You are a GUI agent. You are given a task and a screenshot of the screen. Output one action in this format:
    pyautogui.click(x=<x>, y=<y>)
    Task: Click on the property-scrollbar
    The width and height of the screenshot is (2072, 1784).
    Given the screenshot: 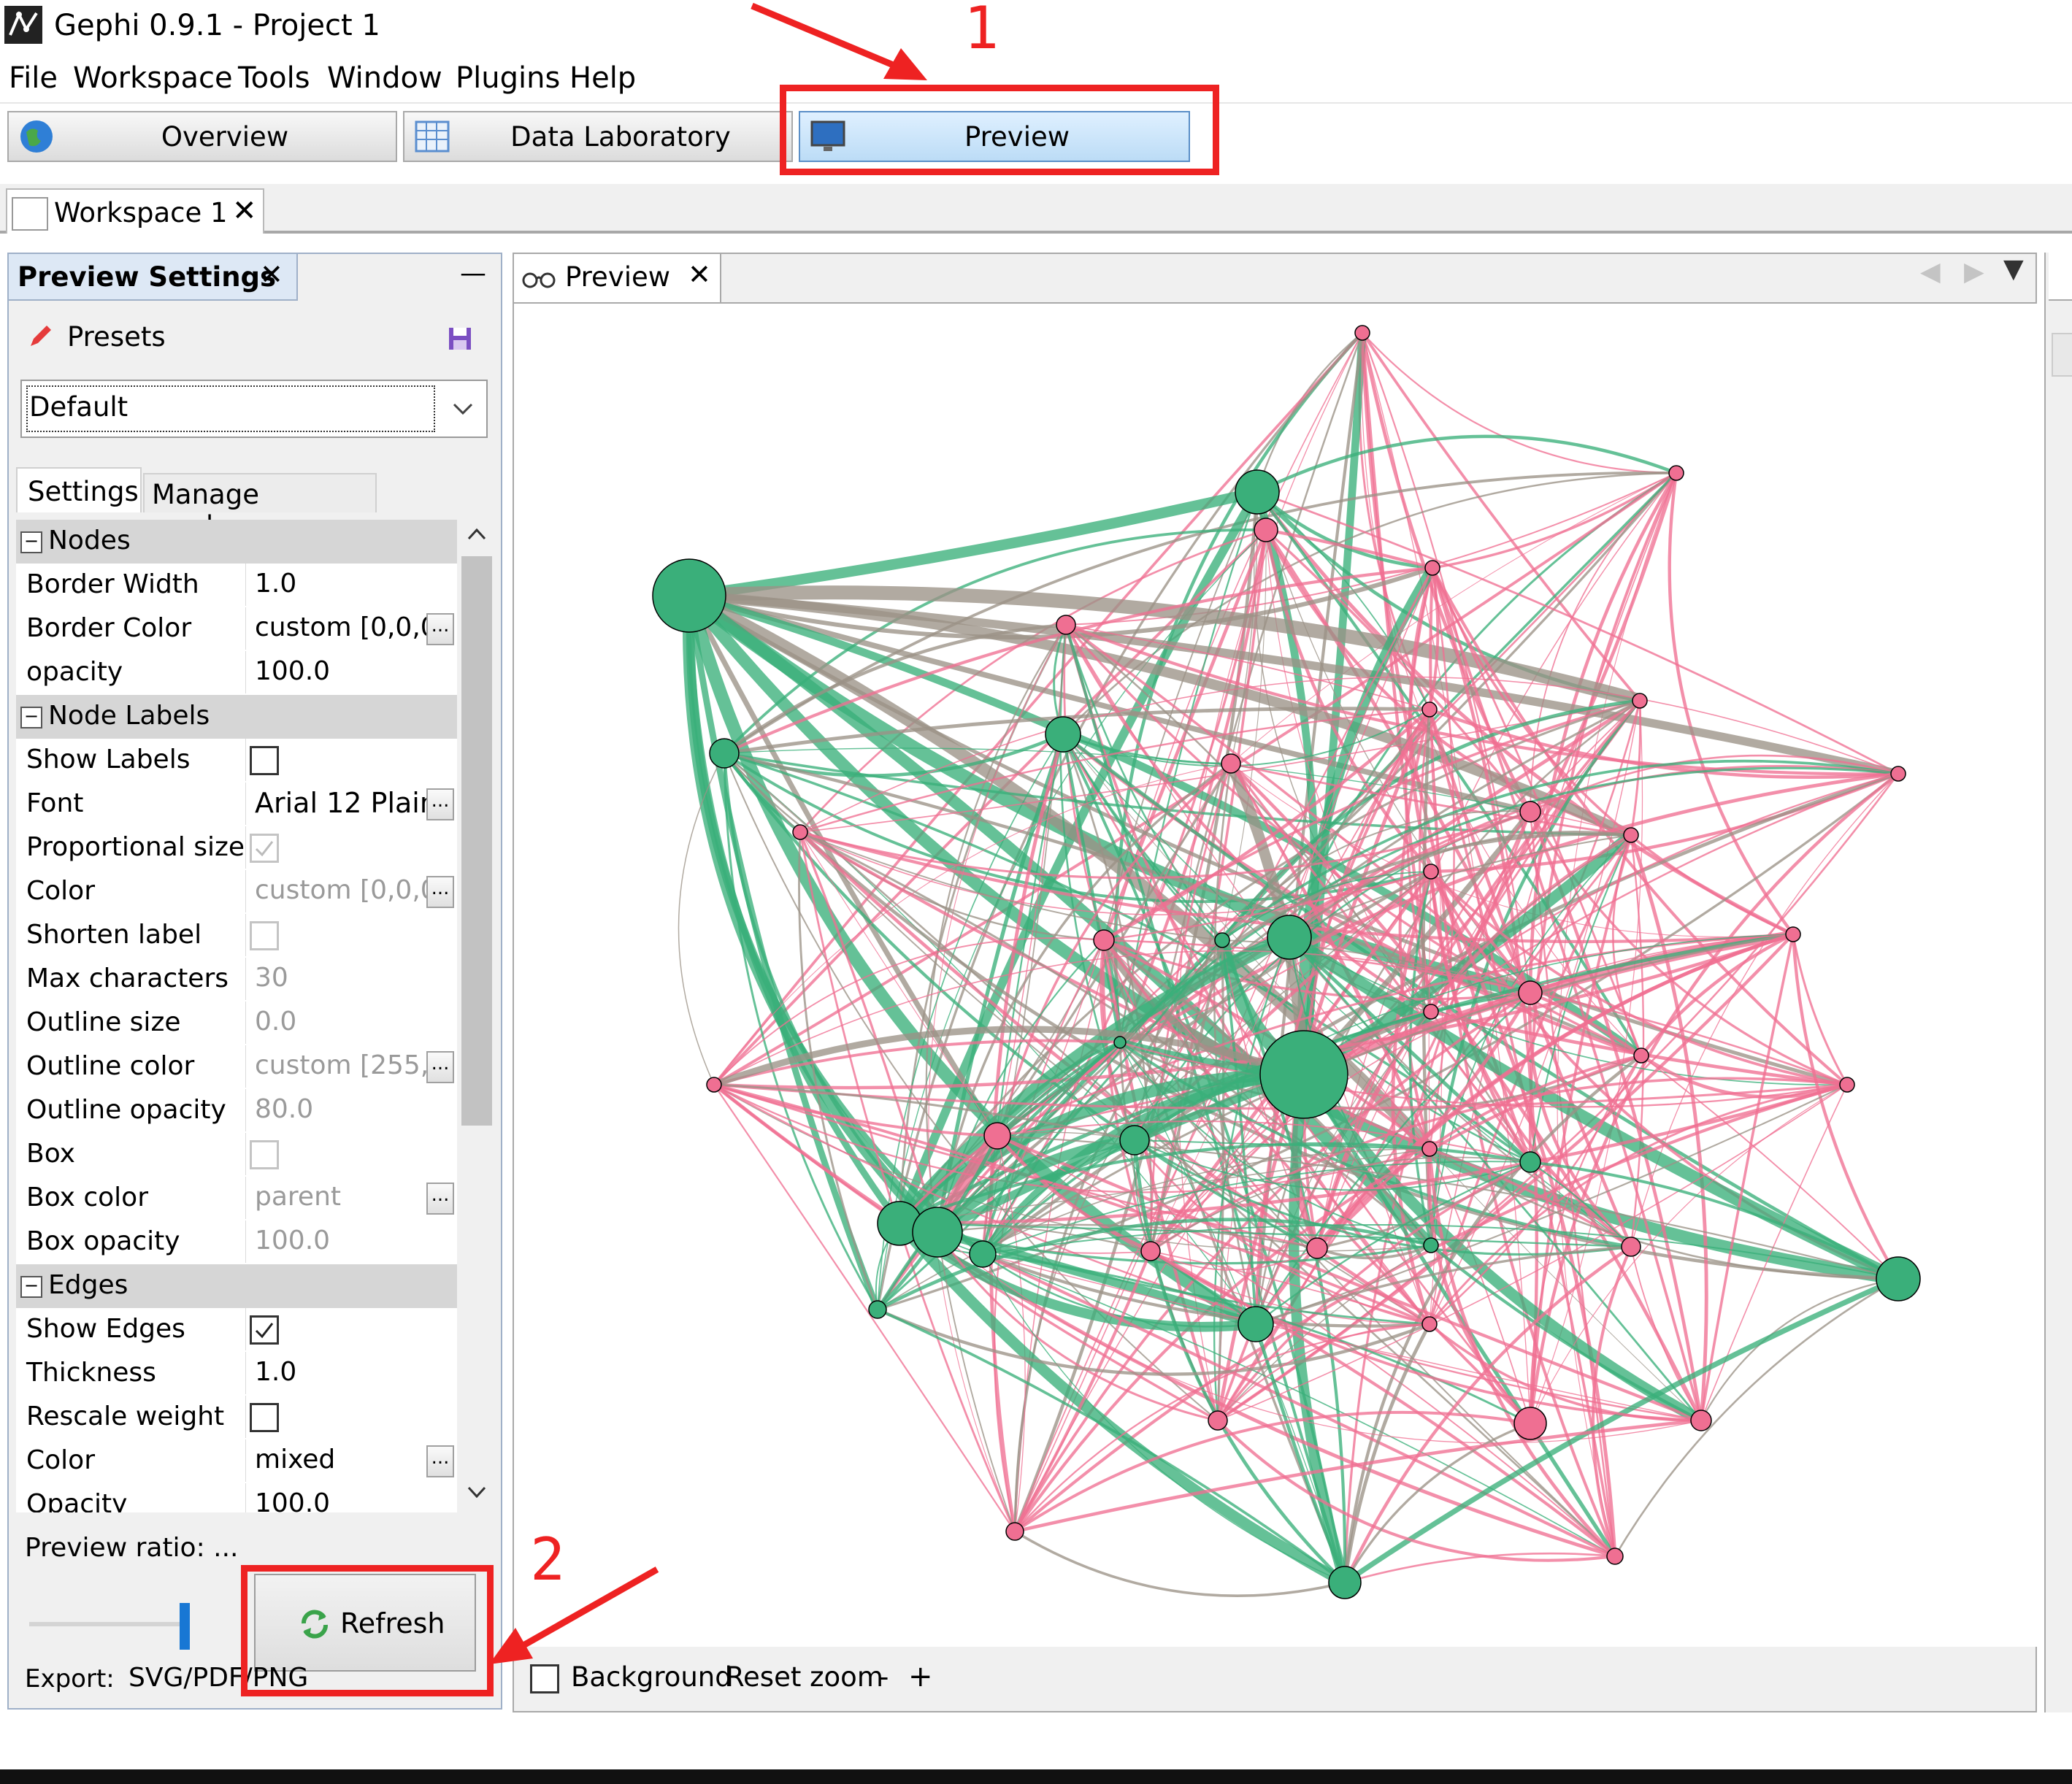 What is the action you would take?
    pyautogui.click(x=476, y=1015)
    